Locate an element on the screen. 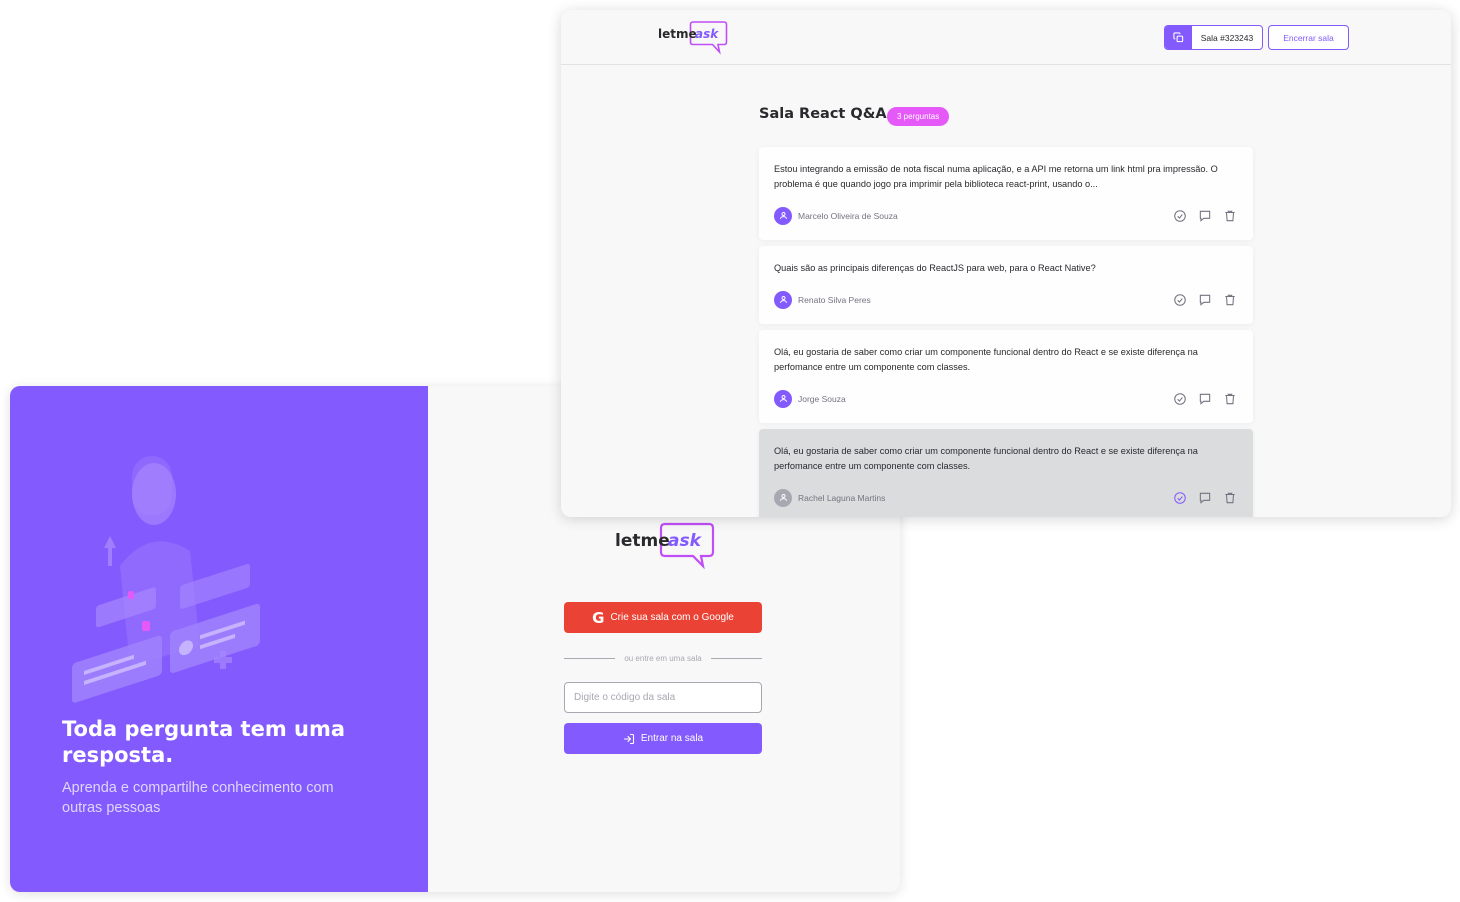 The height and width of the screenshot is (902, 1460). separator-text: ou entre em uma sala is located at coordinates (663, 658).